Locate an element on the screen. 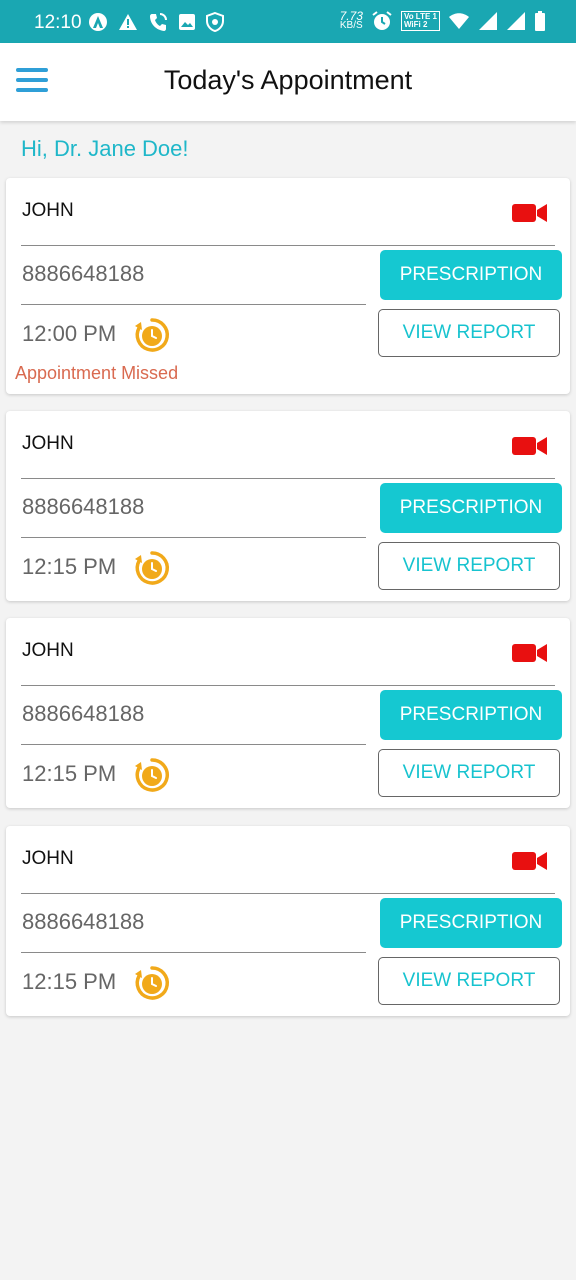 The image size is (576, 1280). status-bar: 12:10 7.73 KB/S Vo LTE 1 WiFi 2 is located at coordinates (288, 21).